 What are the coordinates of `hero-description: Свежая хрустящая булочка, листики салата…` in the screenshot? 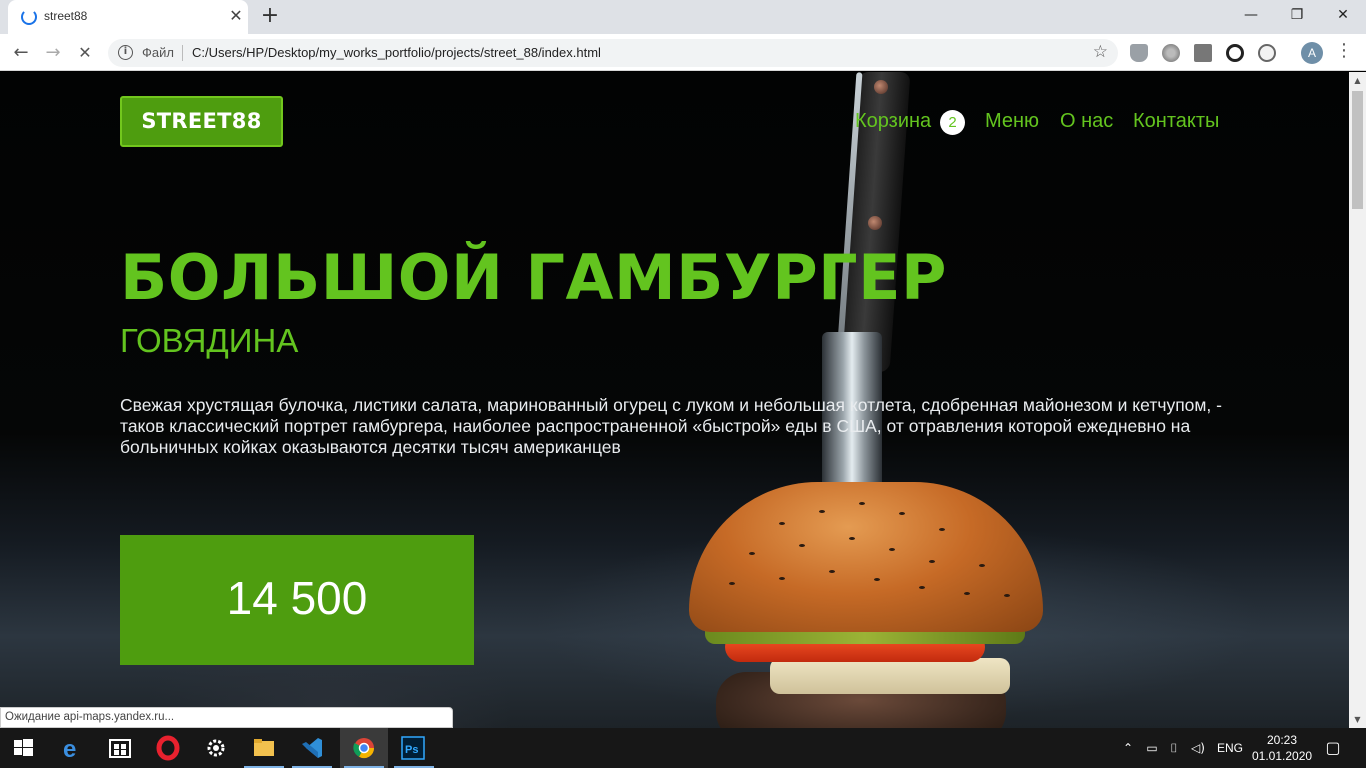 It's located at (671, 426).